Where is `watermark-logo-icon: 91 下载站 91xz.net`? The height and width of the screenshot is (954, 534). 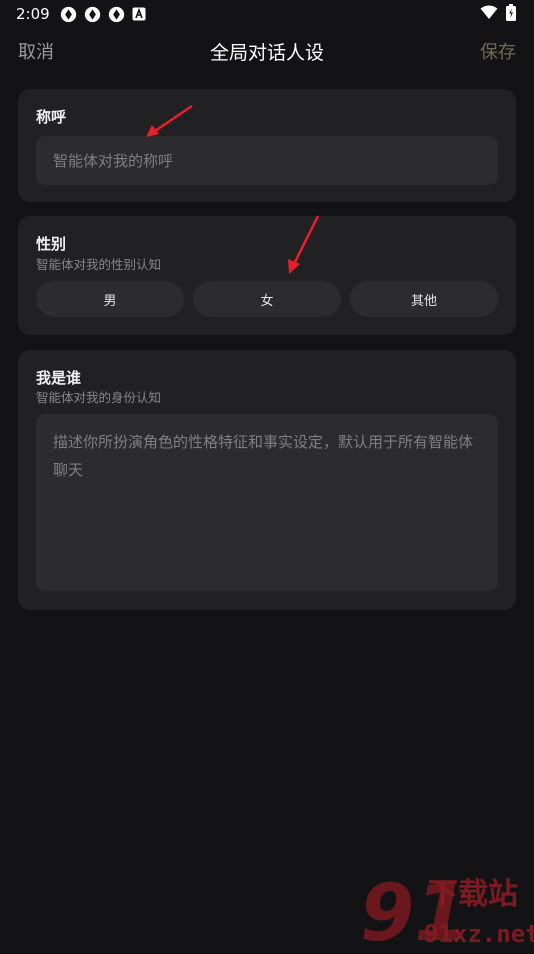
watermark-logo-icon: 91 下载站 91xz.net is located at coordinates (447, 911).